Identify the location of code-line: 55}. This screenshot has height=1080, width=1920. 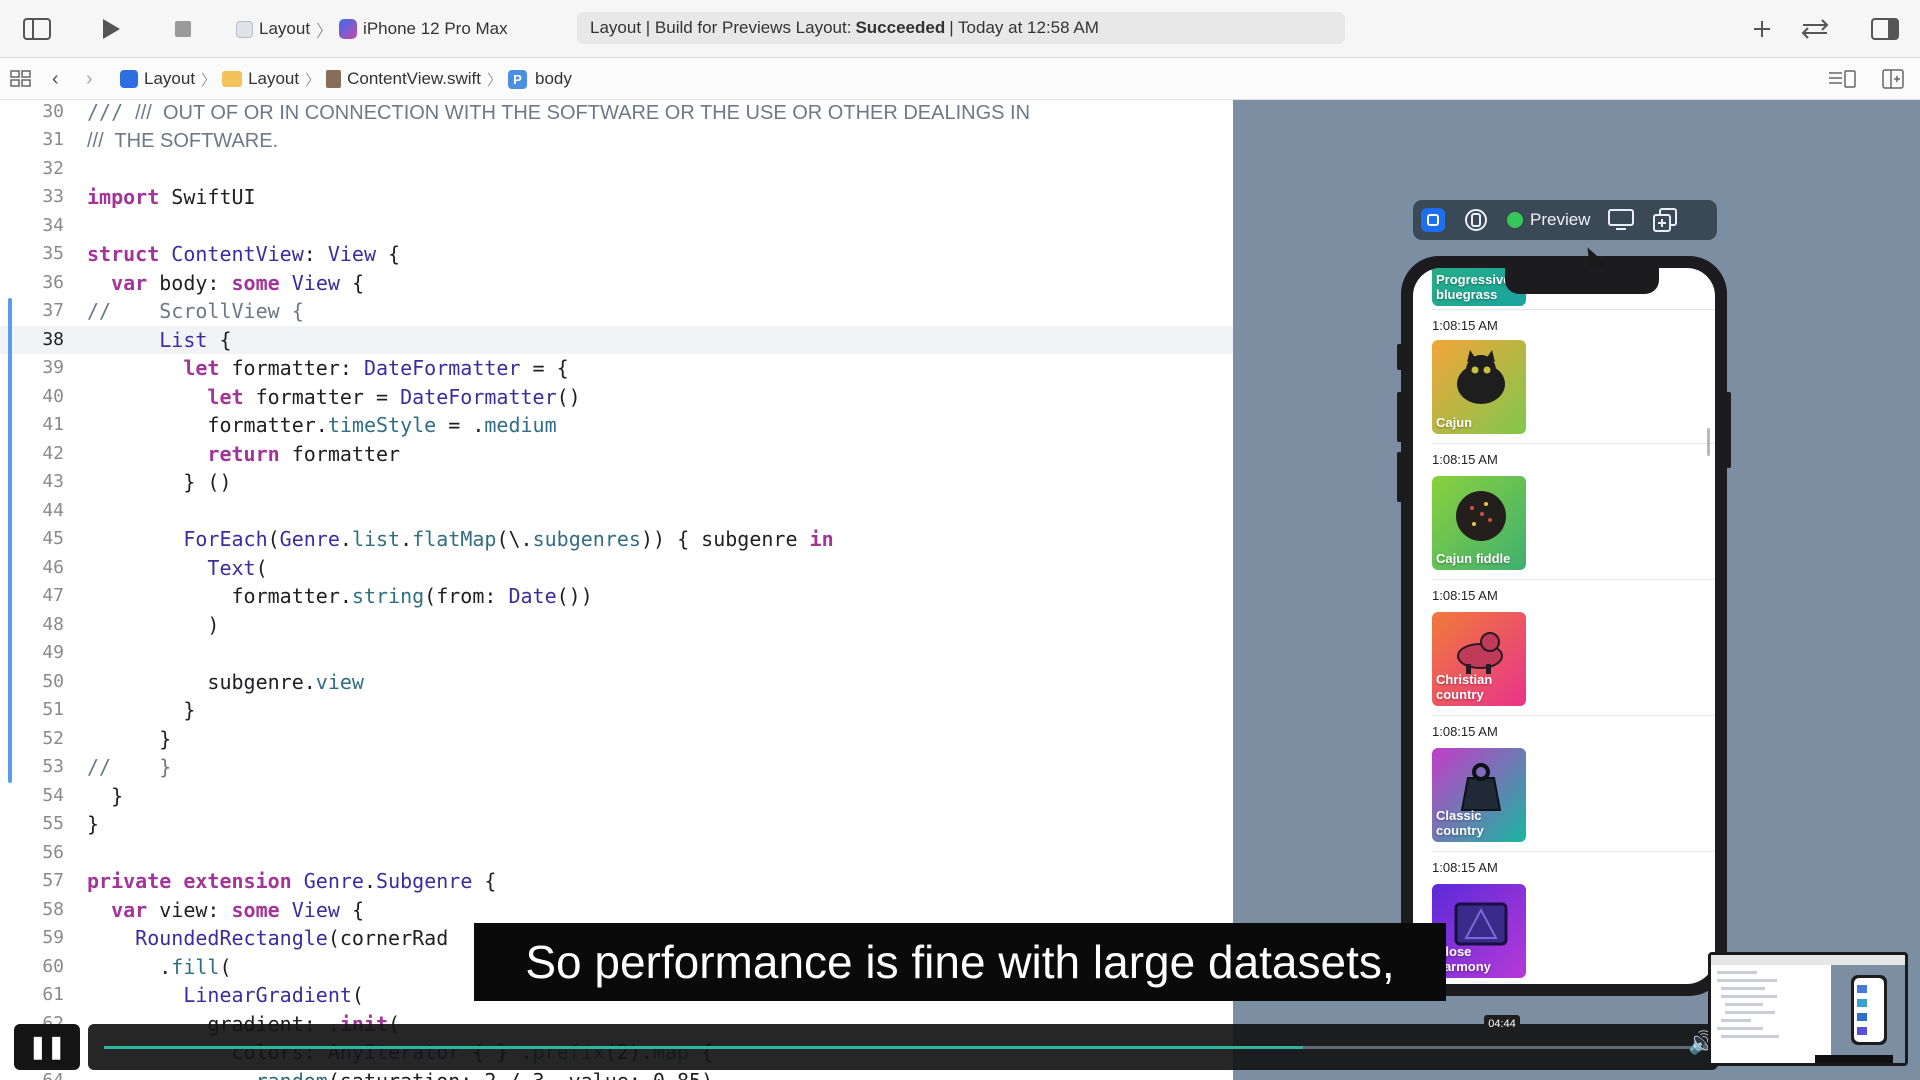
(616, 824).